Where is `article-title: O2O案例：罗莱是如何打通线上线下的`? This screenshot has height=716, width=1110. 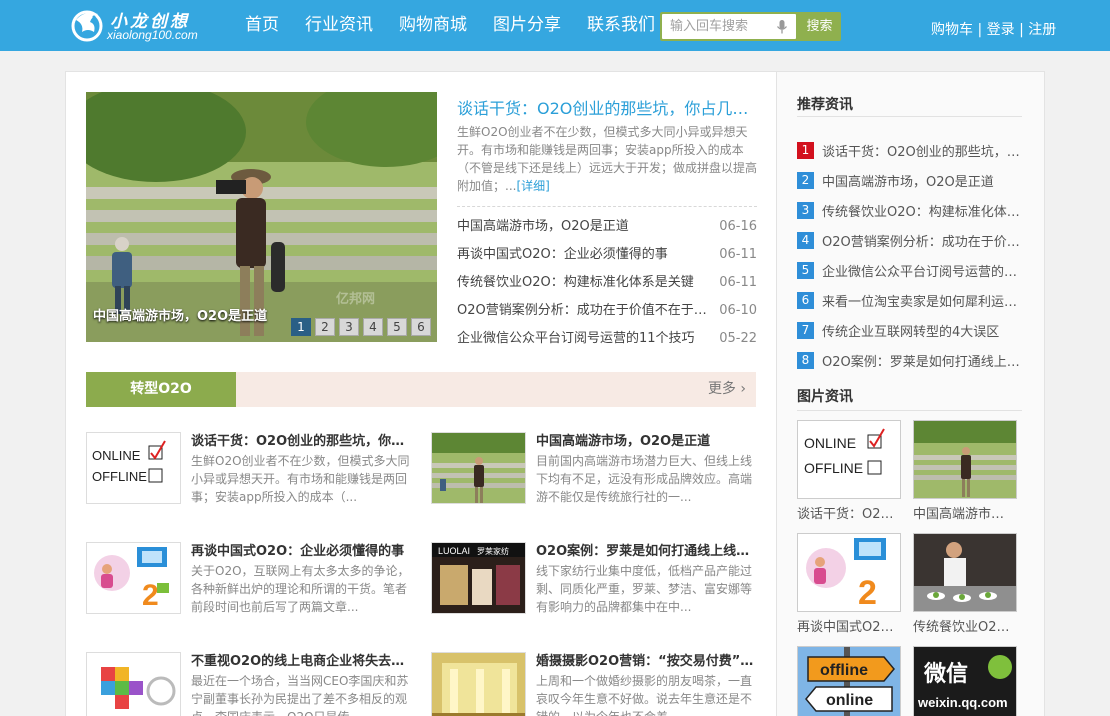
article-title: O2O案例：罗莱是如何打通线上线下的 is located at coordinates (646, 549).